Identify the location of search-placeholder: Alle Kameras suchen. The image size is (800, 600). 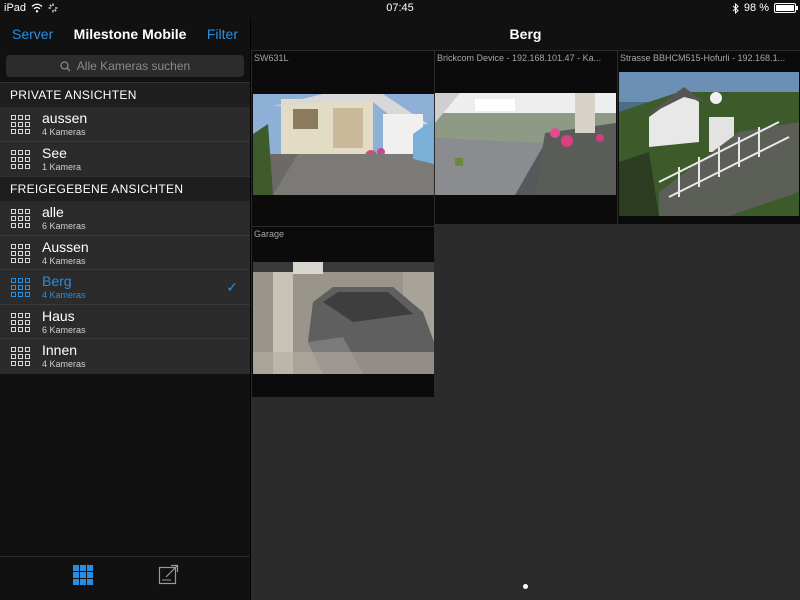
(133, 66).